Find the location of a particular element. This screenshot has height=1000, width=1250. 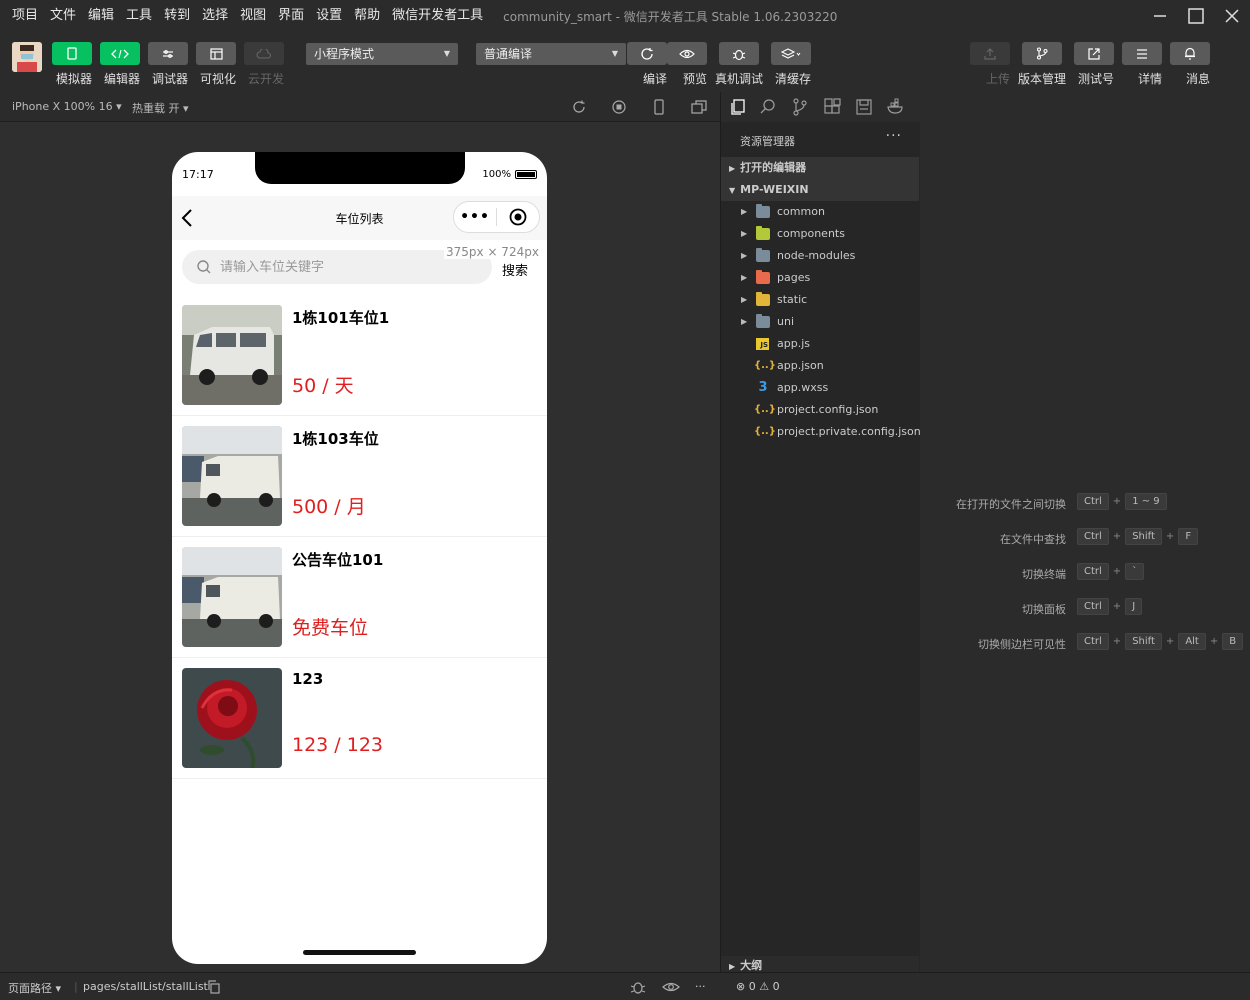

tree-file-app-json: {..} app.json is located at coordinates (820, 366).